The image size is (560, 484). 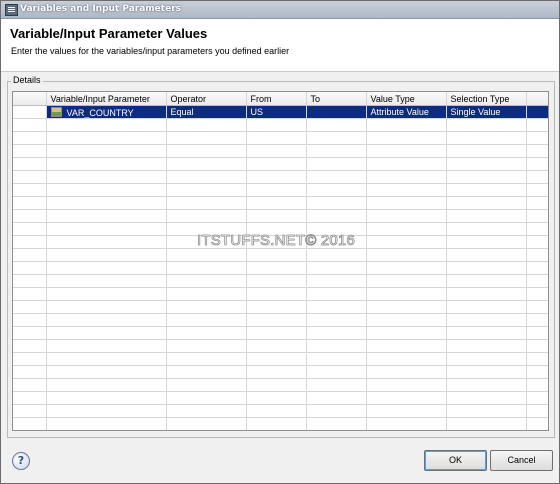 What do you see at coordinates (206, 99) in the screenshot?
I see `column-header-operator: Operator` at bounding box center [206, 99].